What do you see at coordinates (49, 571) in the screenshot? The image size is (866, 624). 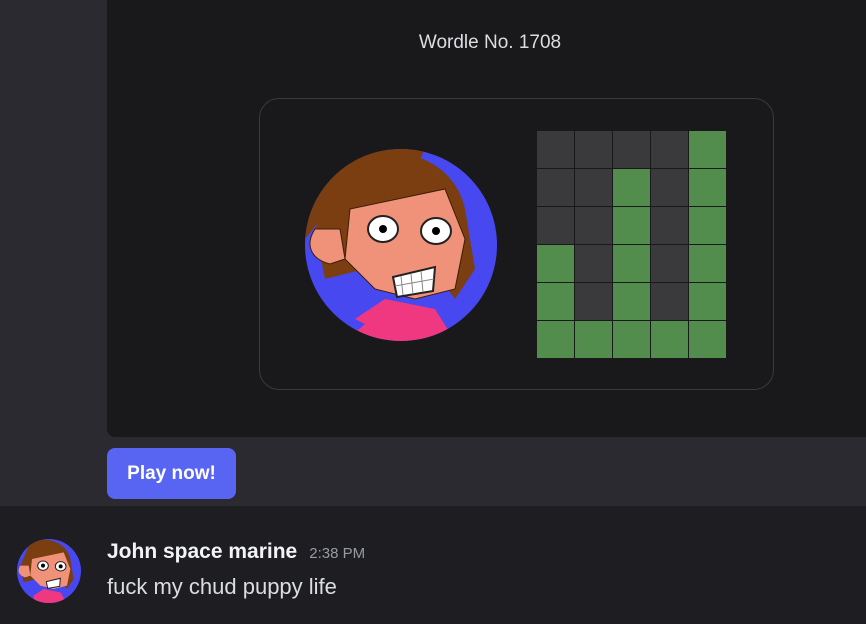 I see `user-avatar-icon` at bounding box center [49, 571].